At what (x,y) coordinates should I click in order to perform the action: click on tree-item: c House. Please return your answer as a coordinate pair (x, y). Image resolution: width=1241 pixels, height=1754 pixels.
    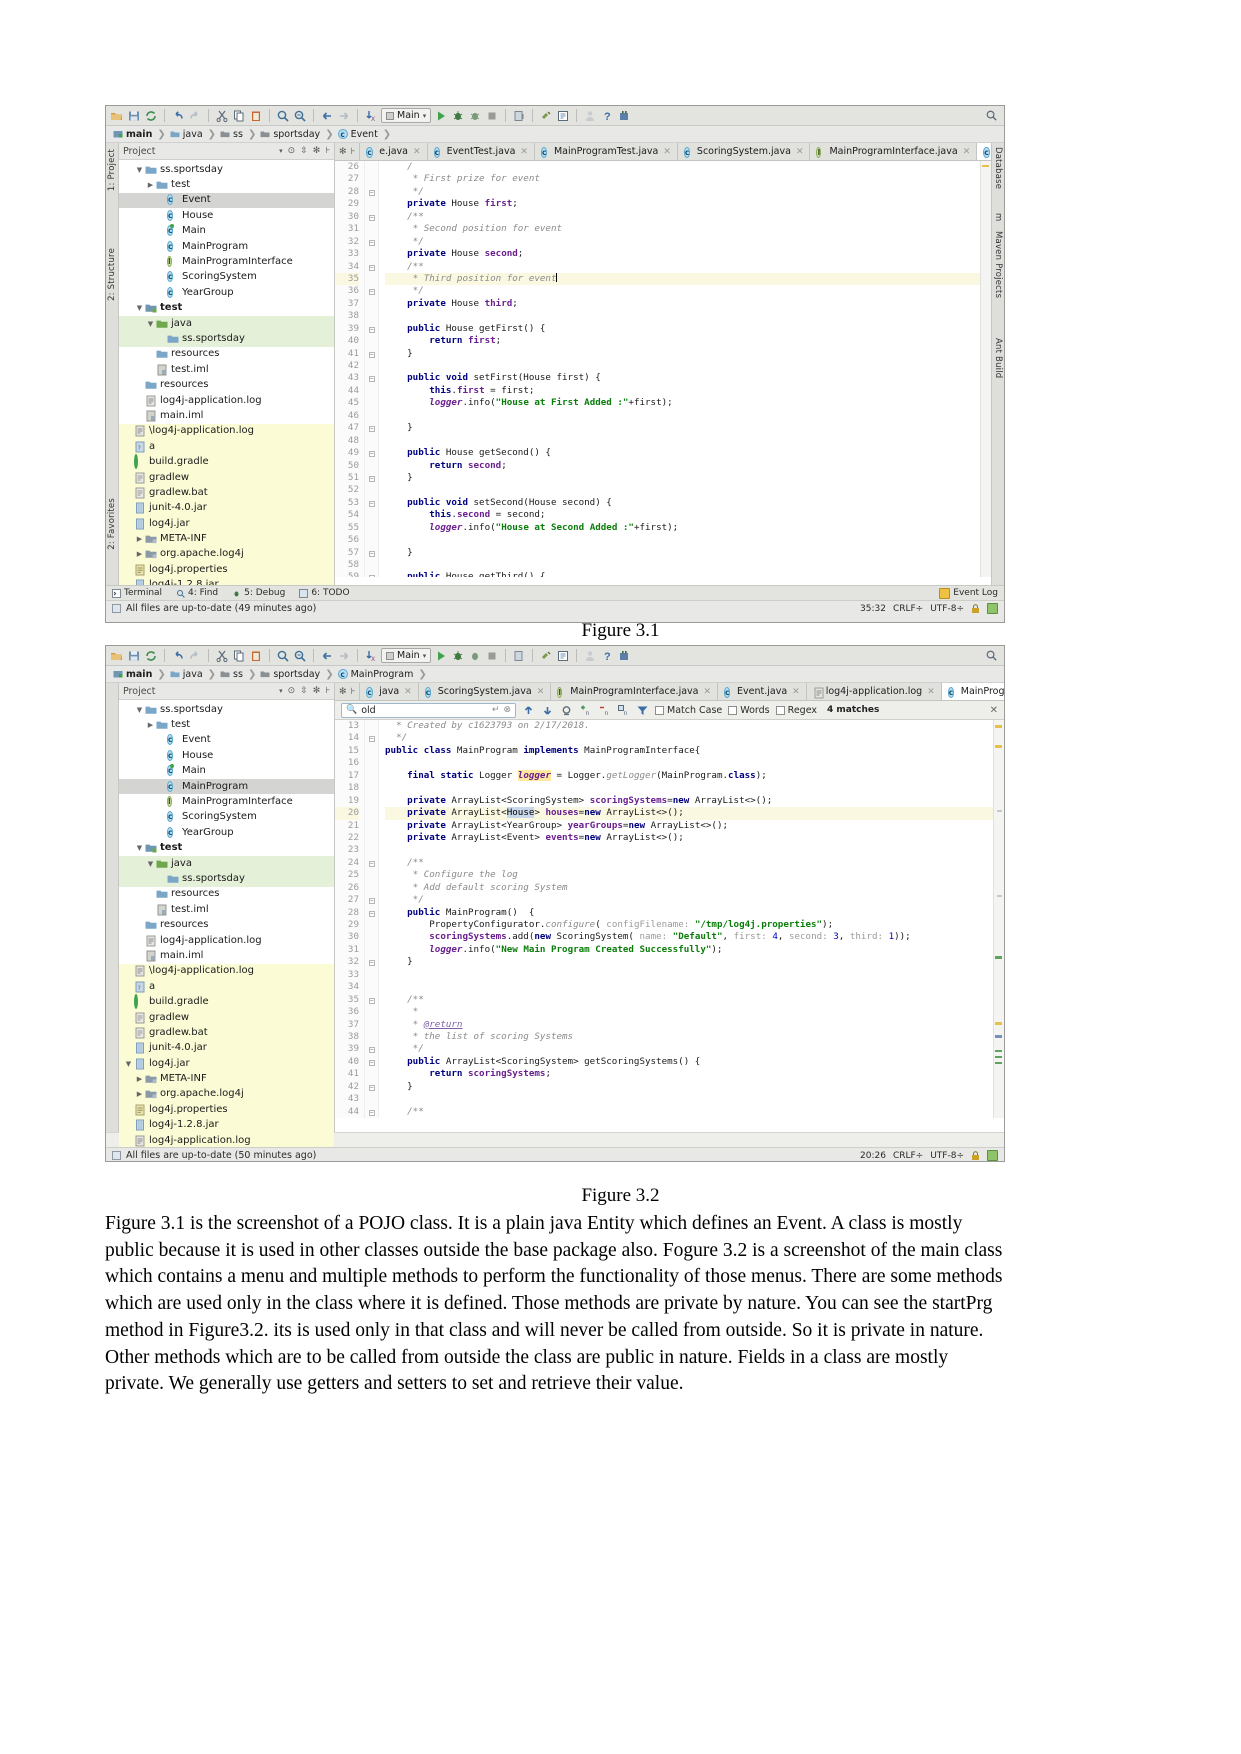
    Looking at the image, I should click on (226, 755).